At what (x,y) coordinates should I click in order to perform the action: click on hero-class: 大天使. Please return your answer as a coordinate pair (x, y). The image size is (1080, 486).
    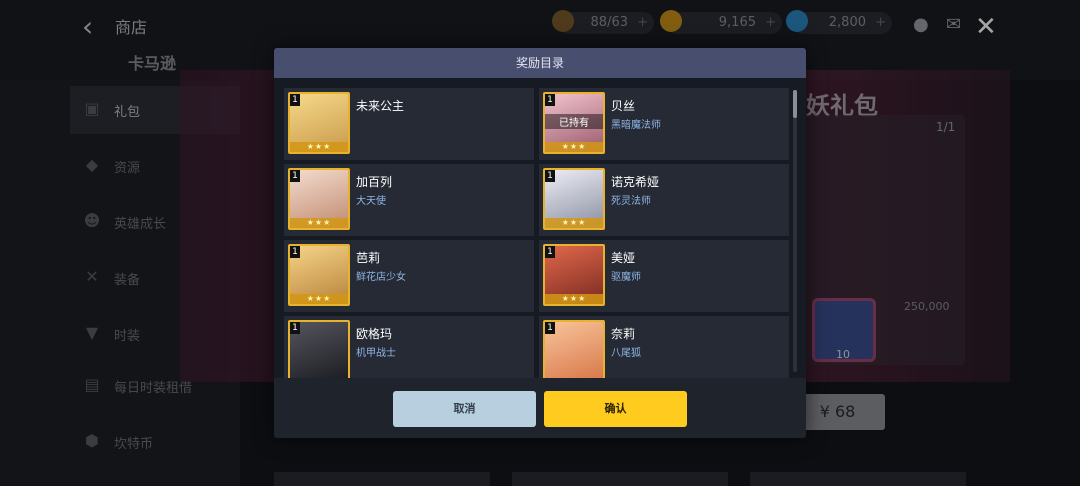
    Looking at the image, I should click on (371, 201).